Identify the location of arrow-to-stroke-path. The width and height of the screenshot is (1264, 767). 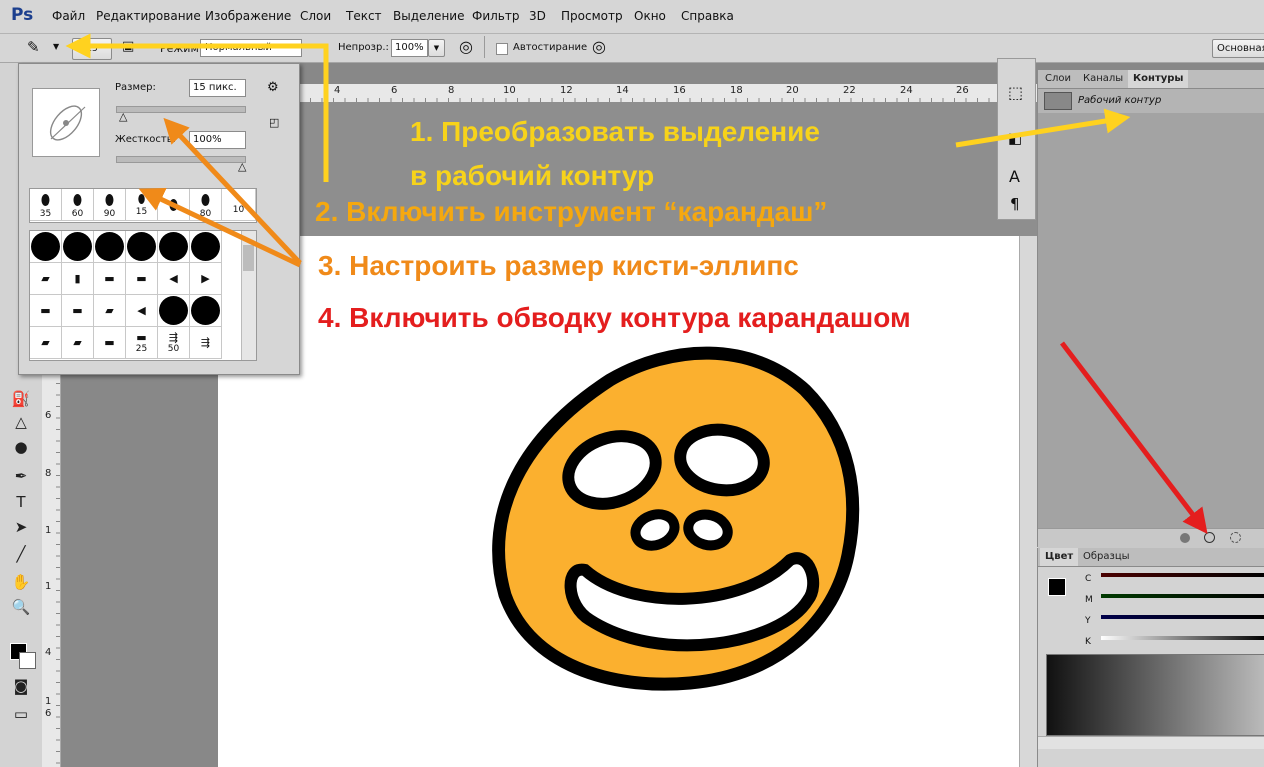
(1134, 437).